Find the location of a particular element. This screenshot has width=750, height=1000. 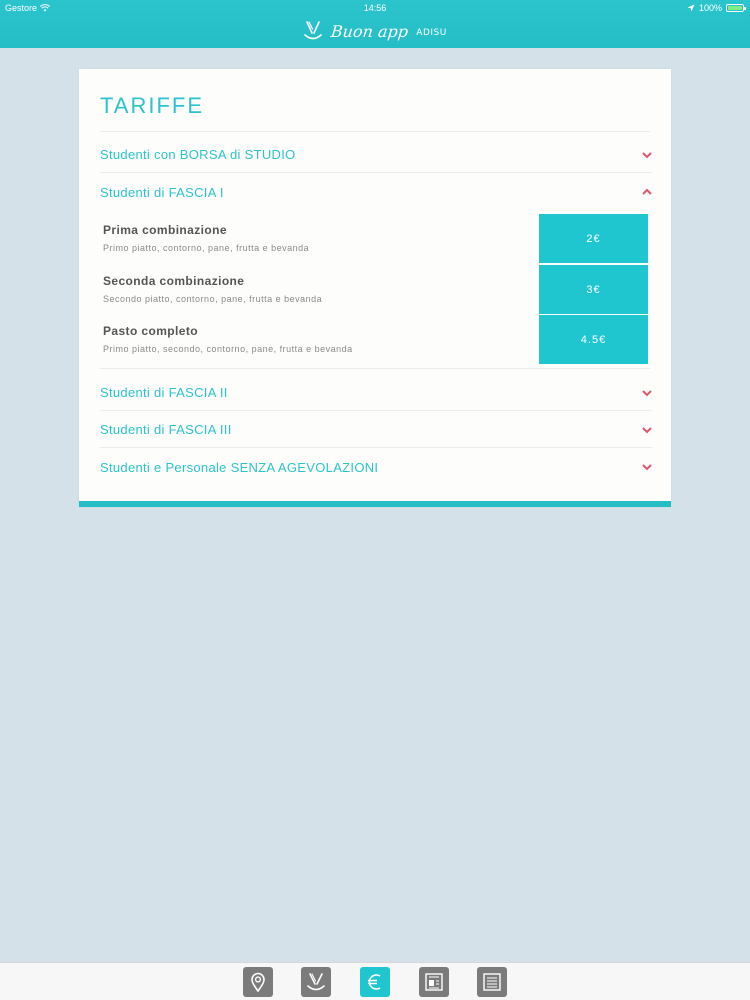

chevron-up-icon is located at coordinates (647, 191).